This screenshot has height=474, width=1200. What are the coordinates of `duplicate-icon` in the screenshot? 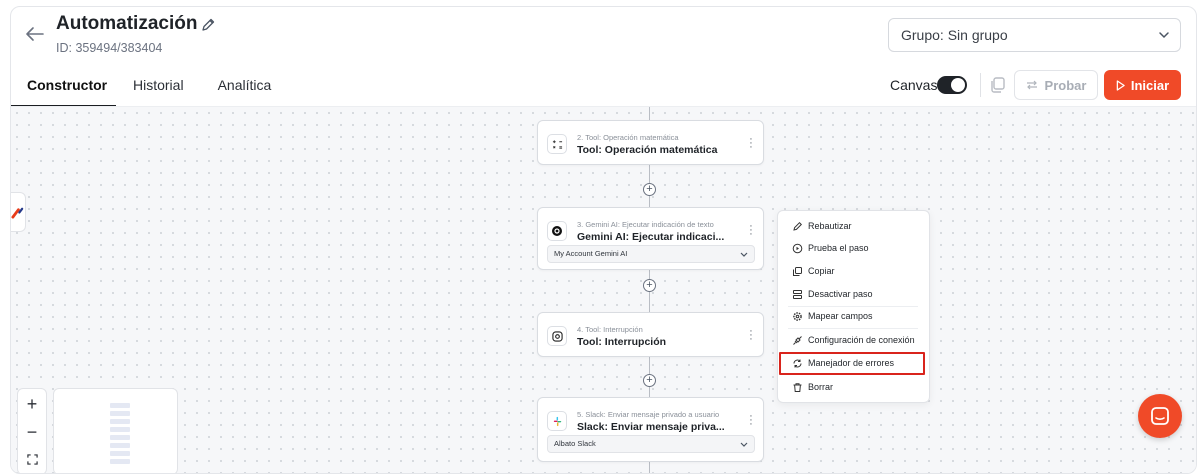 It's located at (998, 85).